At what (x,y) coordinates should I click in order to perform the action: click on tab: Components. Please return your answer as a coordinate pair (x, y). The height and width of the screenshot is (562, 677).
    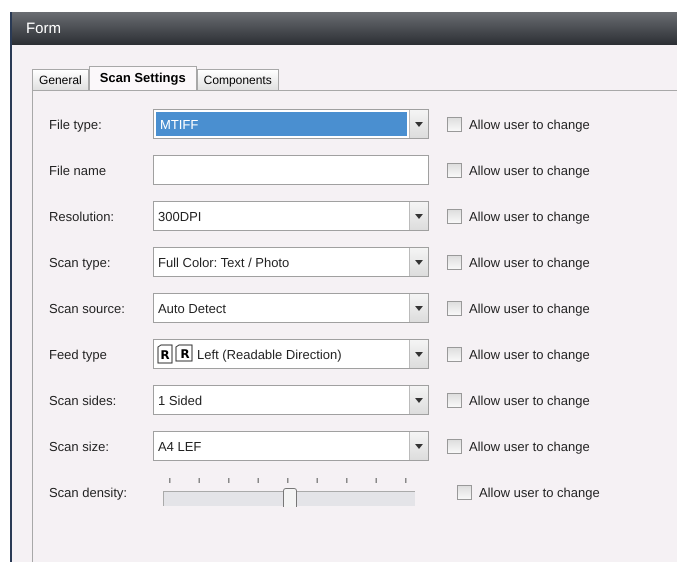
    Looking at the image, I should click on (237, 79).